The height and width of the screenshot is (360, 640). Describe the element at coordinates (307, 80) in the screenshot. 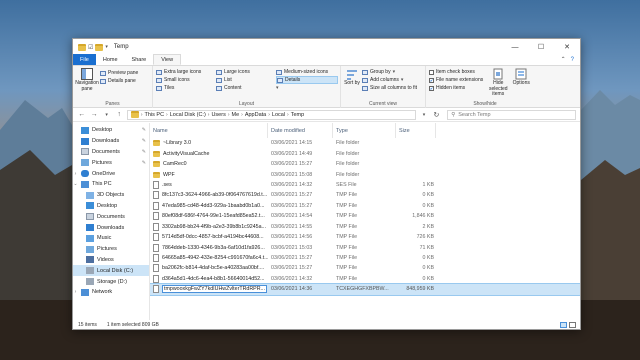

I see `layout-details: Details` at that location.